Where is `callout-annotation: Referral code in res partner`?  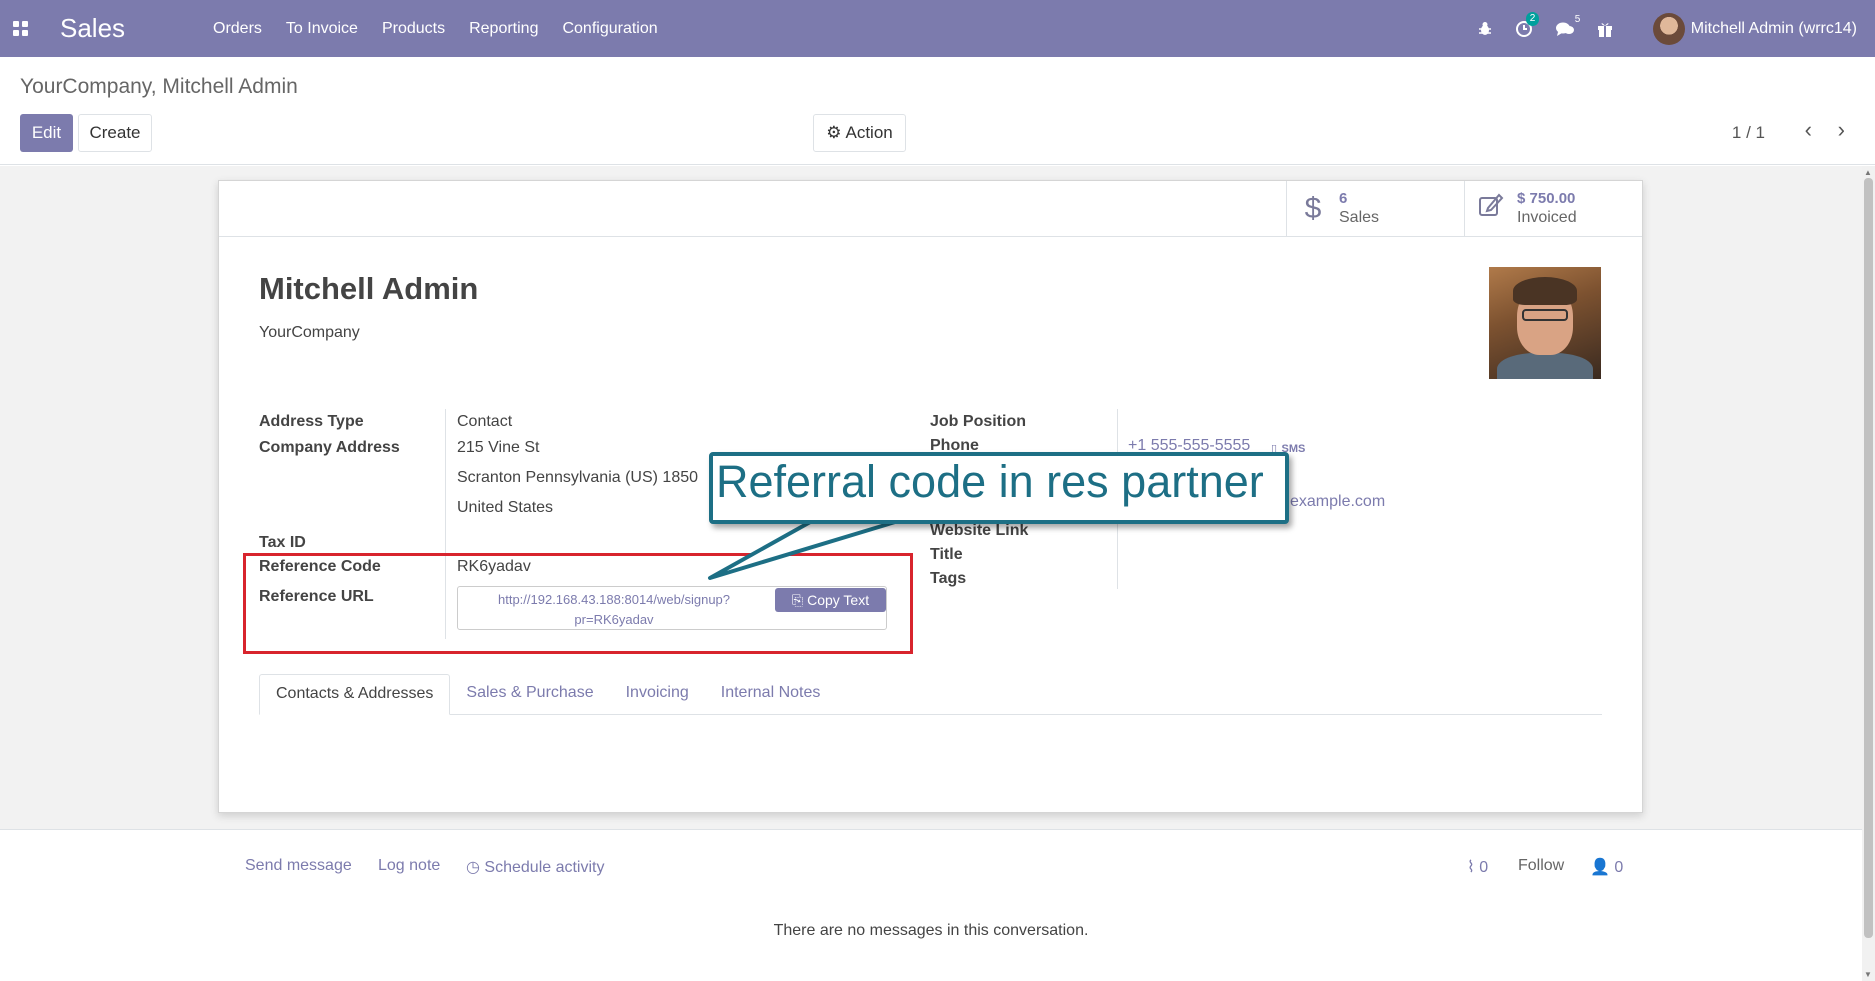
callout-annotation: Referral code in res partner is located at coordinates (999, 488).